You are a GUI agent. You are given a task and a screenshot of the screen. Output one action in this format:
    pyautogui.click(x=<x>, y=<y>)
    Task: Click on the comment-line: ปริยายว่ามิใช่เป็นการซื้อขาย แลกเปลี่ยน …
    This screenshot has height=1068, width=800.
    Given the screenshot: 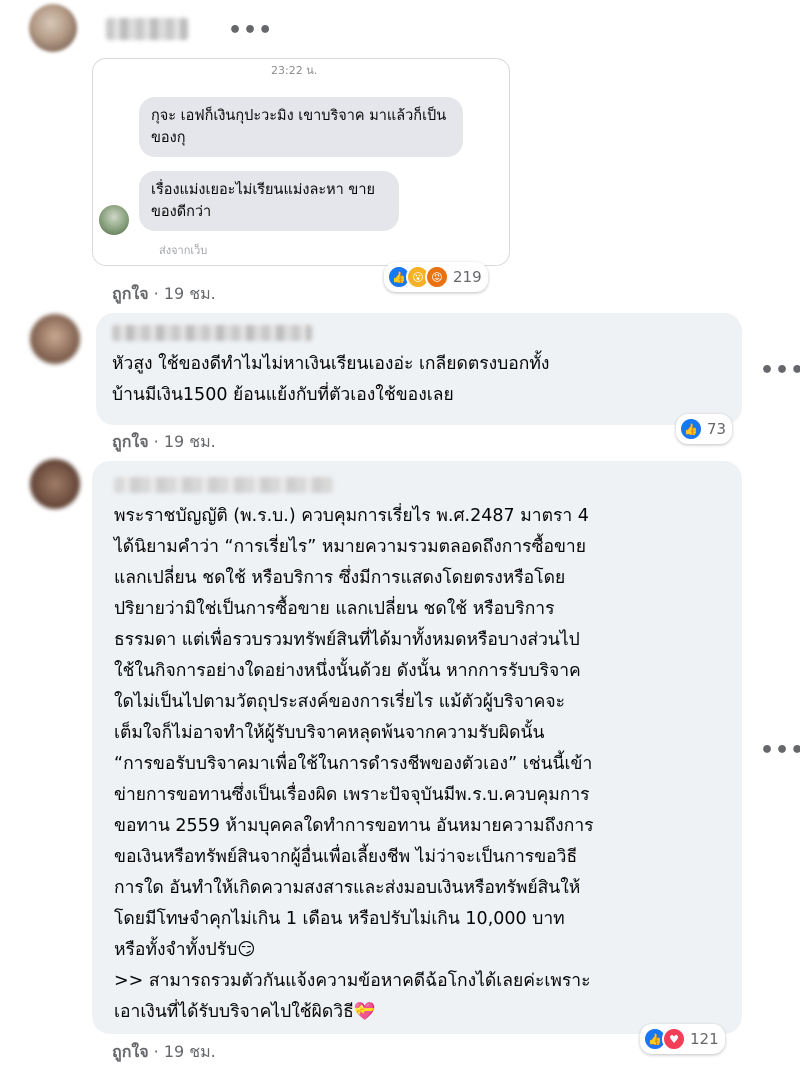 What is the action you would take?
    pyautogui.click(x=334, y=609)
    